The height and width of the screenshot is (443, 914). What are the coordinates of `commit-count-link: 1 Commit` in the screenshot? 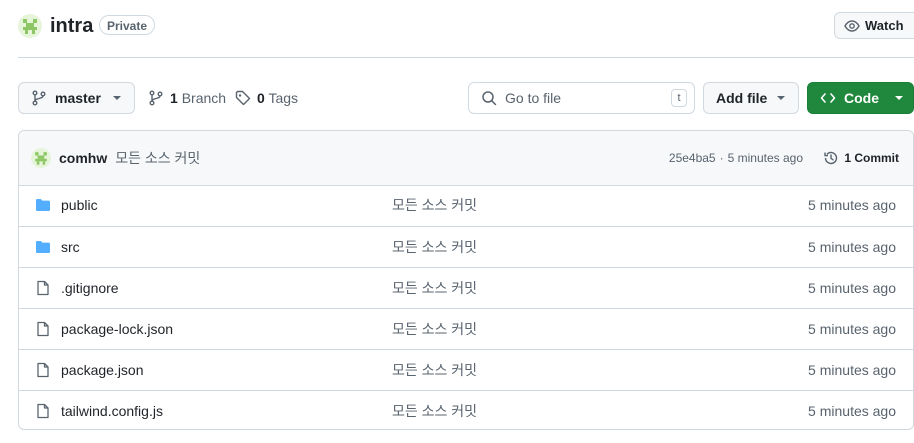 It's located at (861, 158).